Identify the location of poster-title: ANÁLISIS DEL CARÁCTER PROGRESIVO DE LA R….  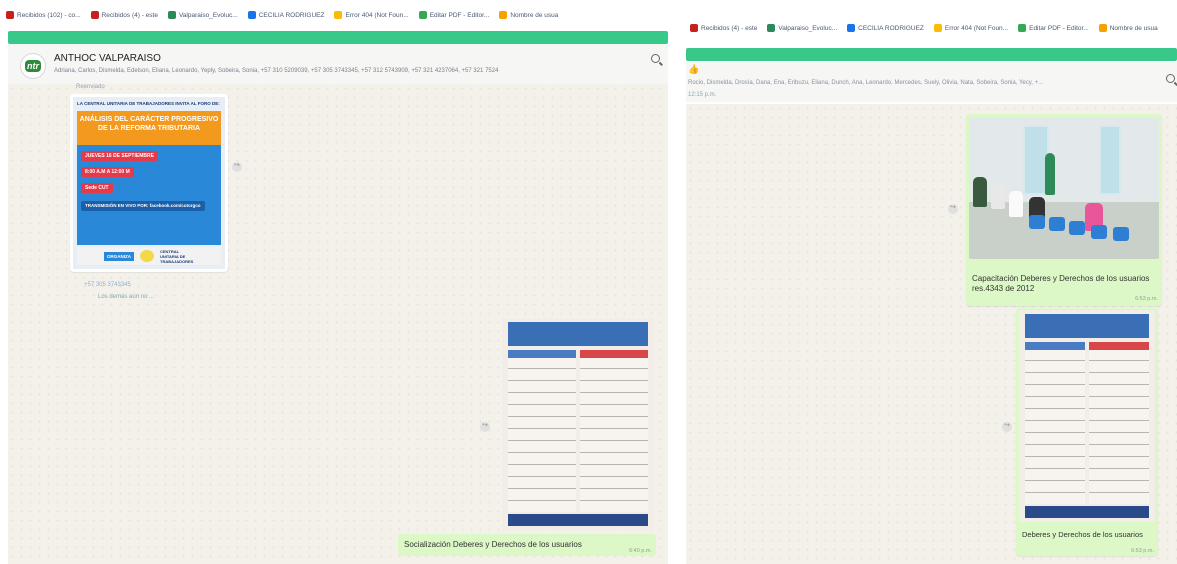
(149, 129).